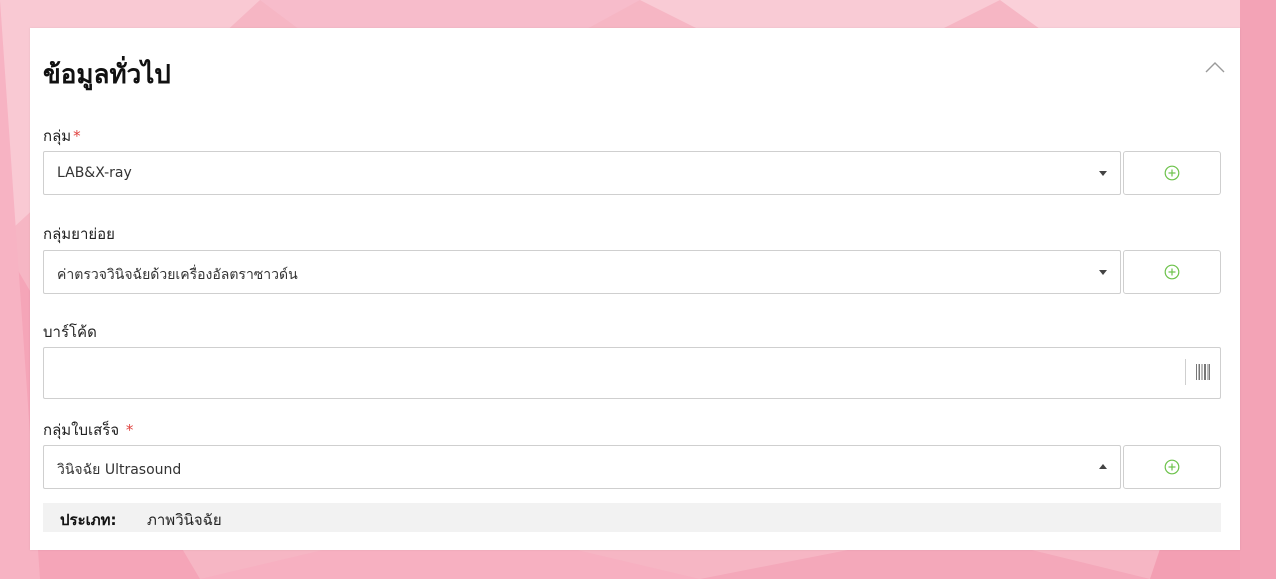 Image resolution: width=1276 pixels, height=579 pixels. I want to click on subgroup-select-value: ค่าตรวจวินิจฉัยด้วยเครื่องอัลตราซาวด์น, so click(177, 275).